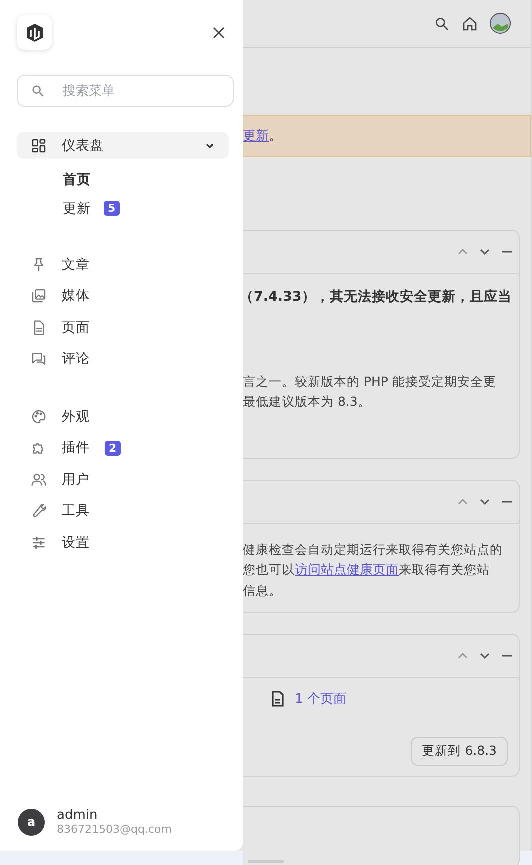 This screenshot has width=532, height=865. What do you see at coordinates (123, 208) in the screenshot?
I see `submenu-item: 更新 5` at bounding box center [123, 208].